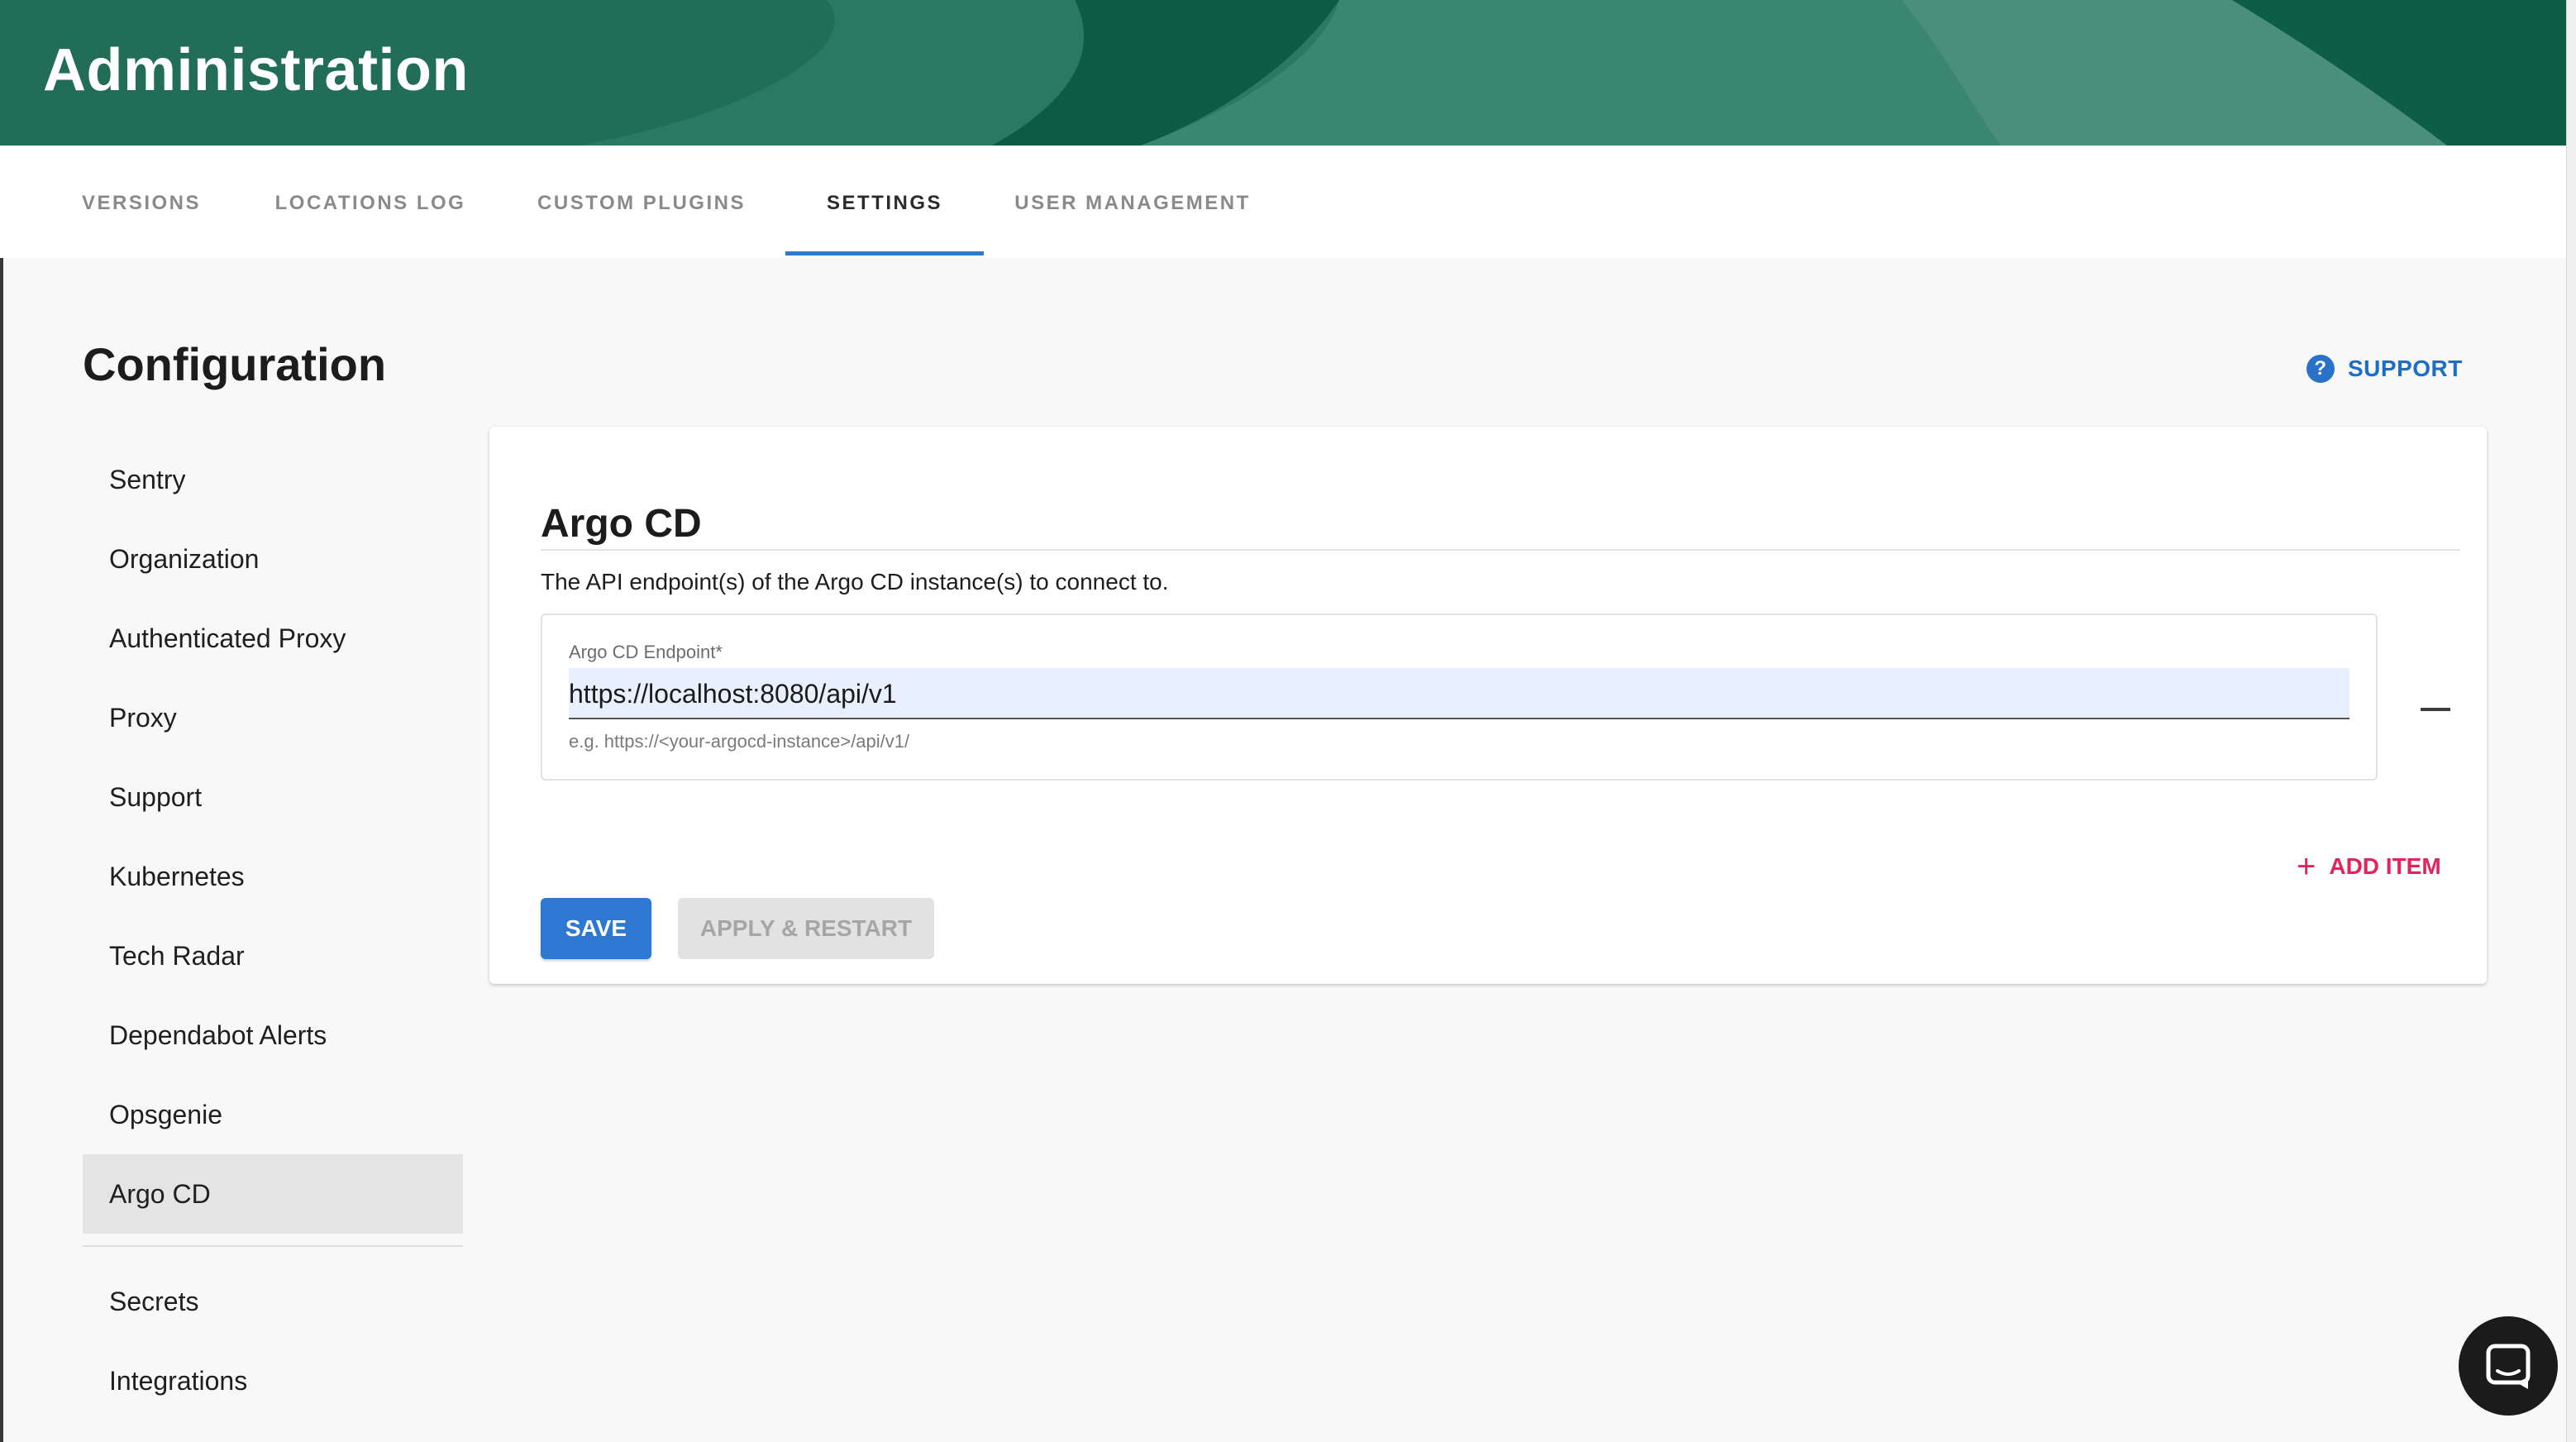 The width and height of the screenshot is (2576, 1442). I want to click on tab-locations-log: LOCATIONS LOG, so click(370, 202).